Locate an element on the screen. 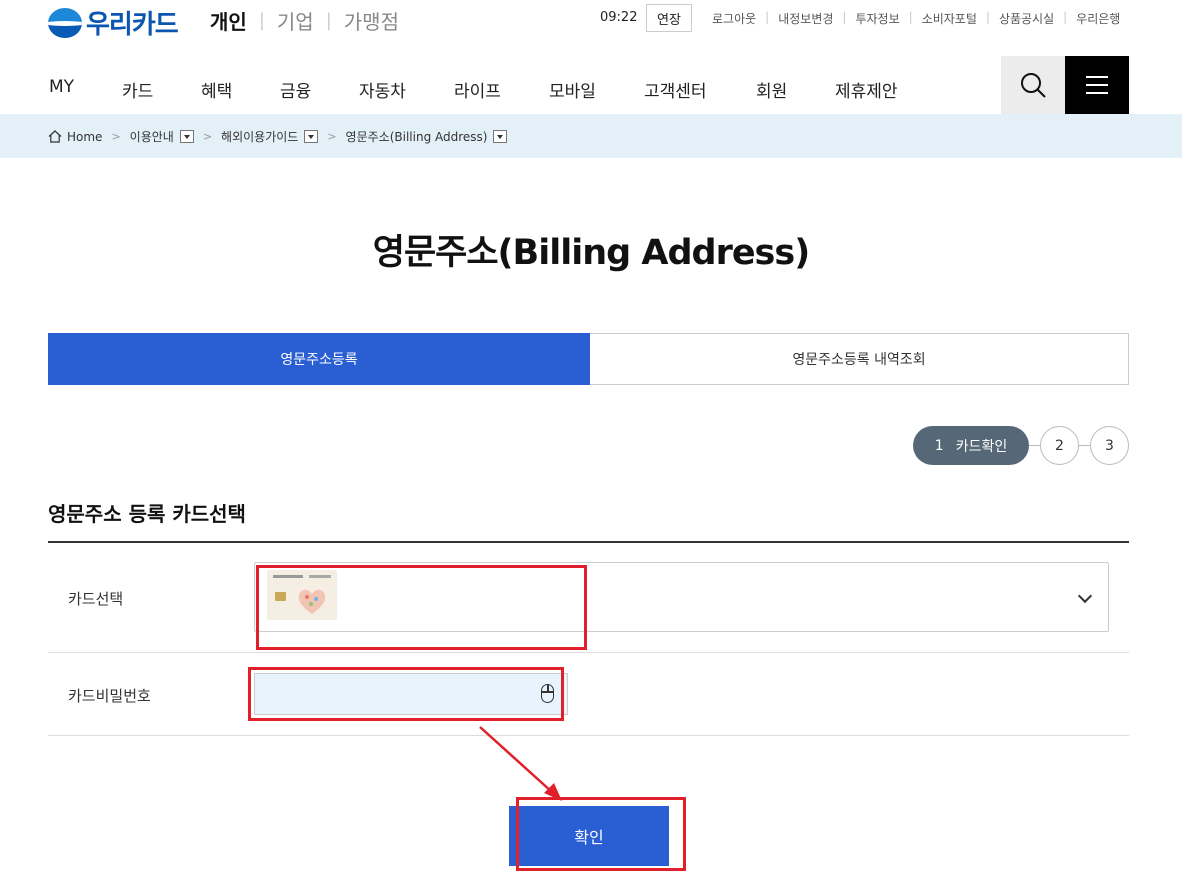 Image resolution: width=1182 pixels, height=872 pixels. session-timer: 09:22 is located at coordinates (619, 17).